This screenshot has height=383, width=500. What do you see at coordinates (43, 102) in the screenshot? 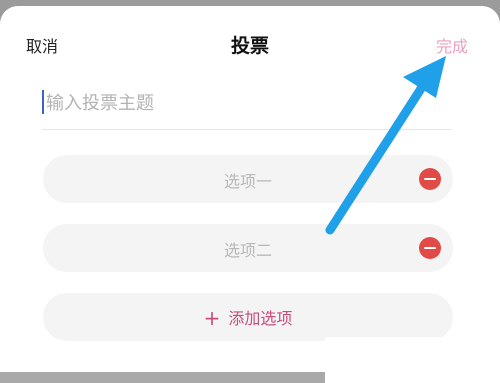
I see `text-caret` at bounding box center [43, 102].